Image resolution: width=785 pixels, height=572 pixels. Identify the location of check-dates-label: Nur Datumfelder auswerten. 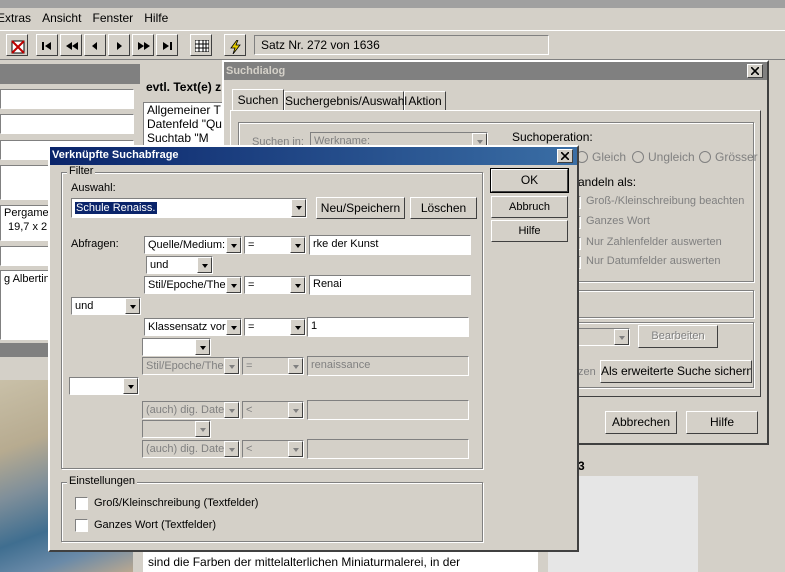
(653, 261).